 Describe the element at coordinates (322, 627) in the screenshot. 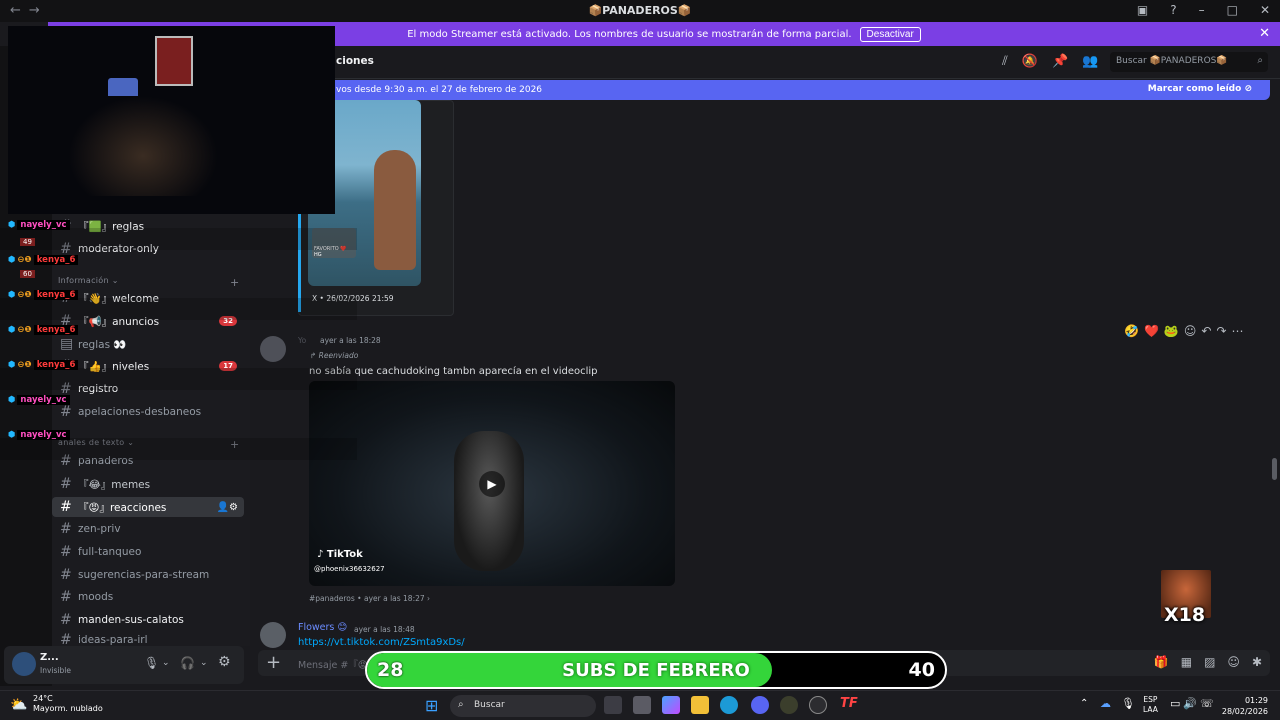

I see `author-name: Flowers 😊` at that location.